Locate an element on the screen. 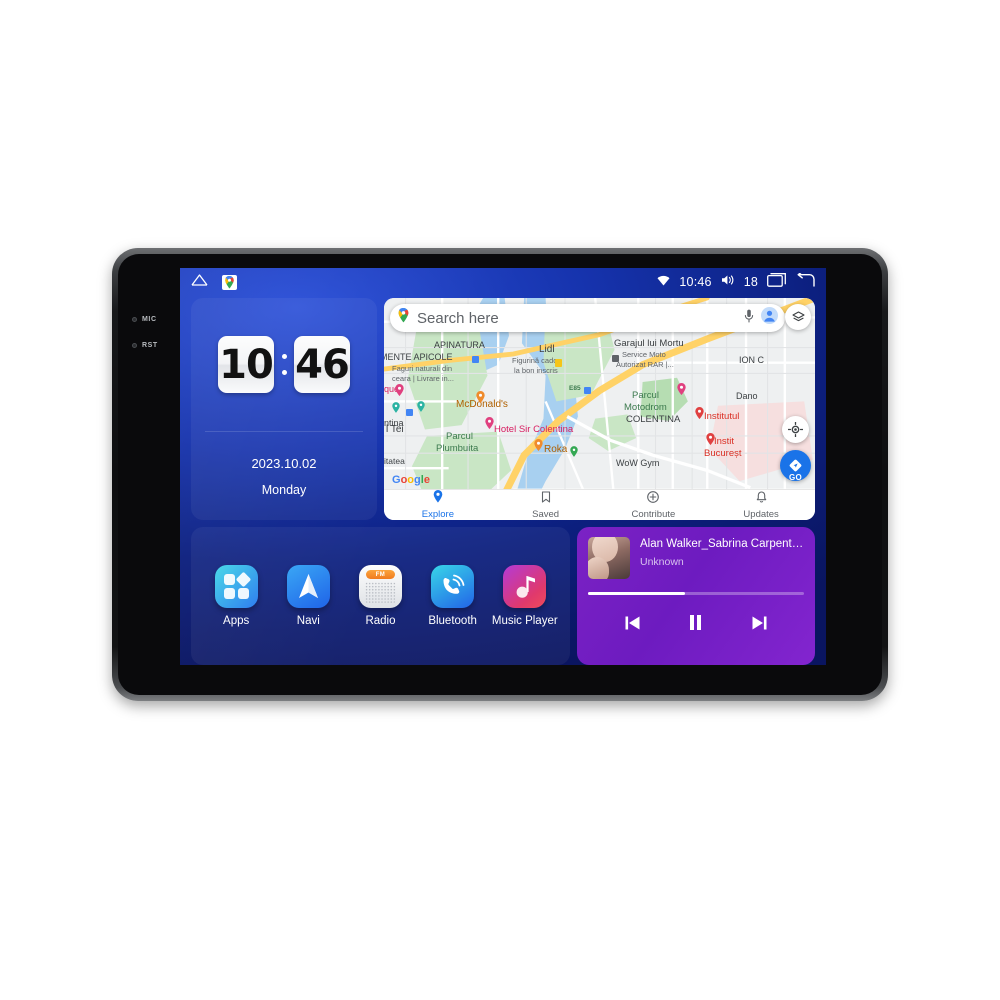 The image size is (1000, 1000). maps-nav-contribute: Contribute is located at coordinates (654, 505).